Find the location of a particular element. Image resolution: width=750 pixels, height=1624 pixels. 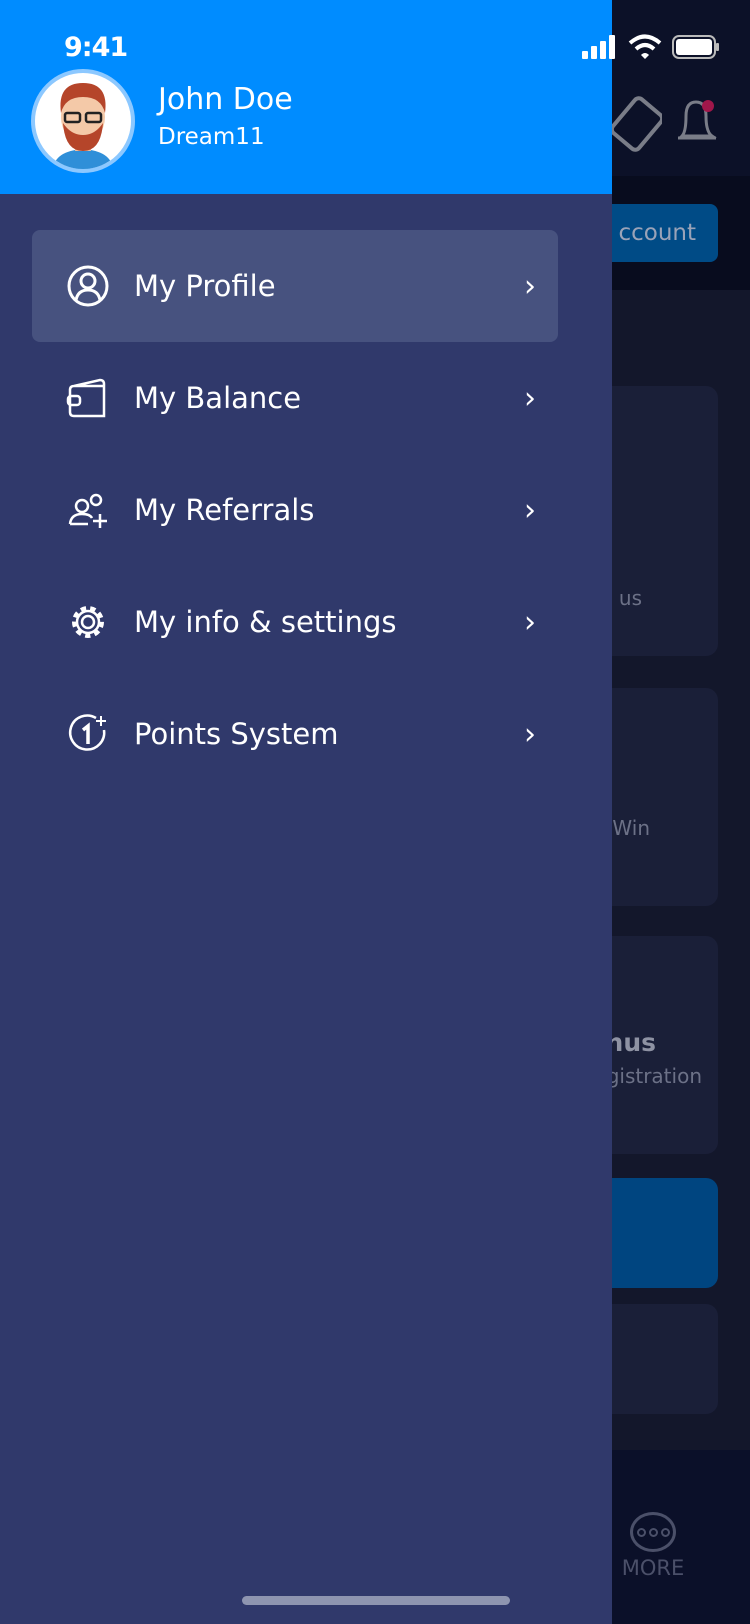

menu-item-label: My Referrals is located at coordinates (224, 510).